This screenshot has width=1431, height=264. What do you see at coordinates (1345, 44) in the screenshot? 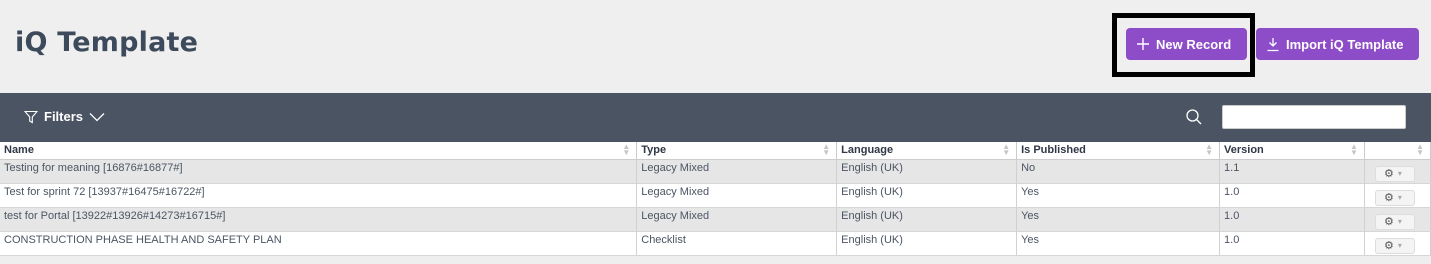
I see `import-template-label: Import iQ Template` at bounding box center [1345, 44].